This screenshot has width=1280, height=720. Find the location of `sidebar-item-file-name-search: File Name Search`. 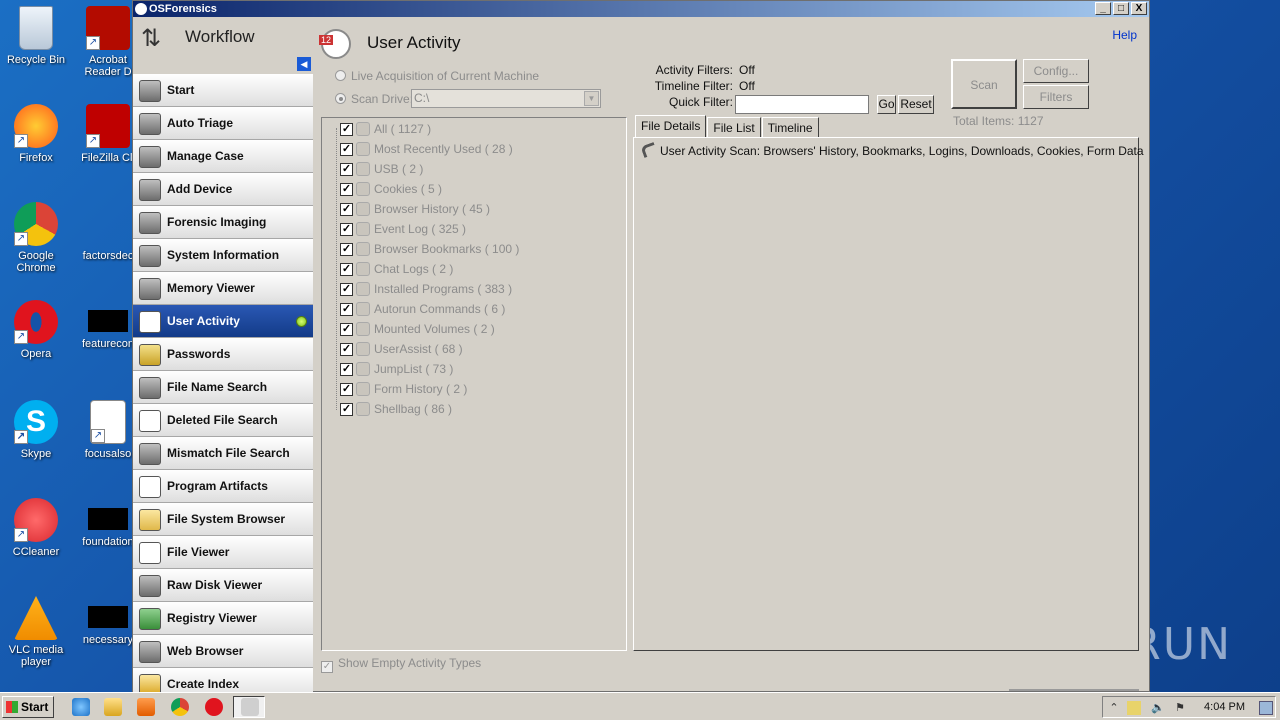

sidebar-item-file-name-search: File Name Search is located at coordinates (223, 387).